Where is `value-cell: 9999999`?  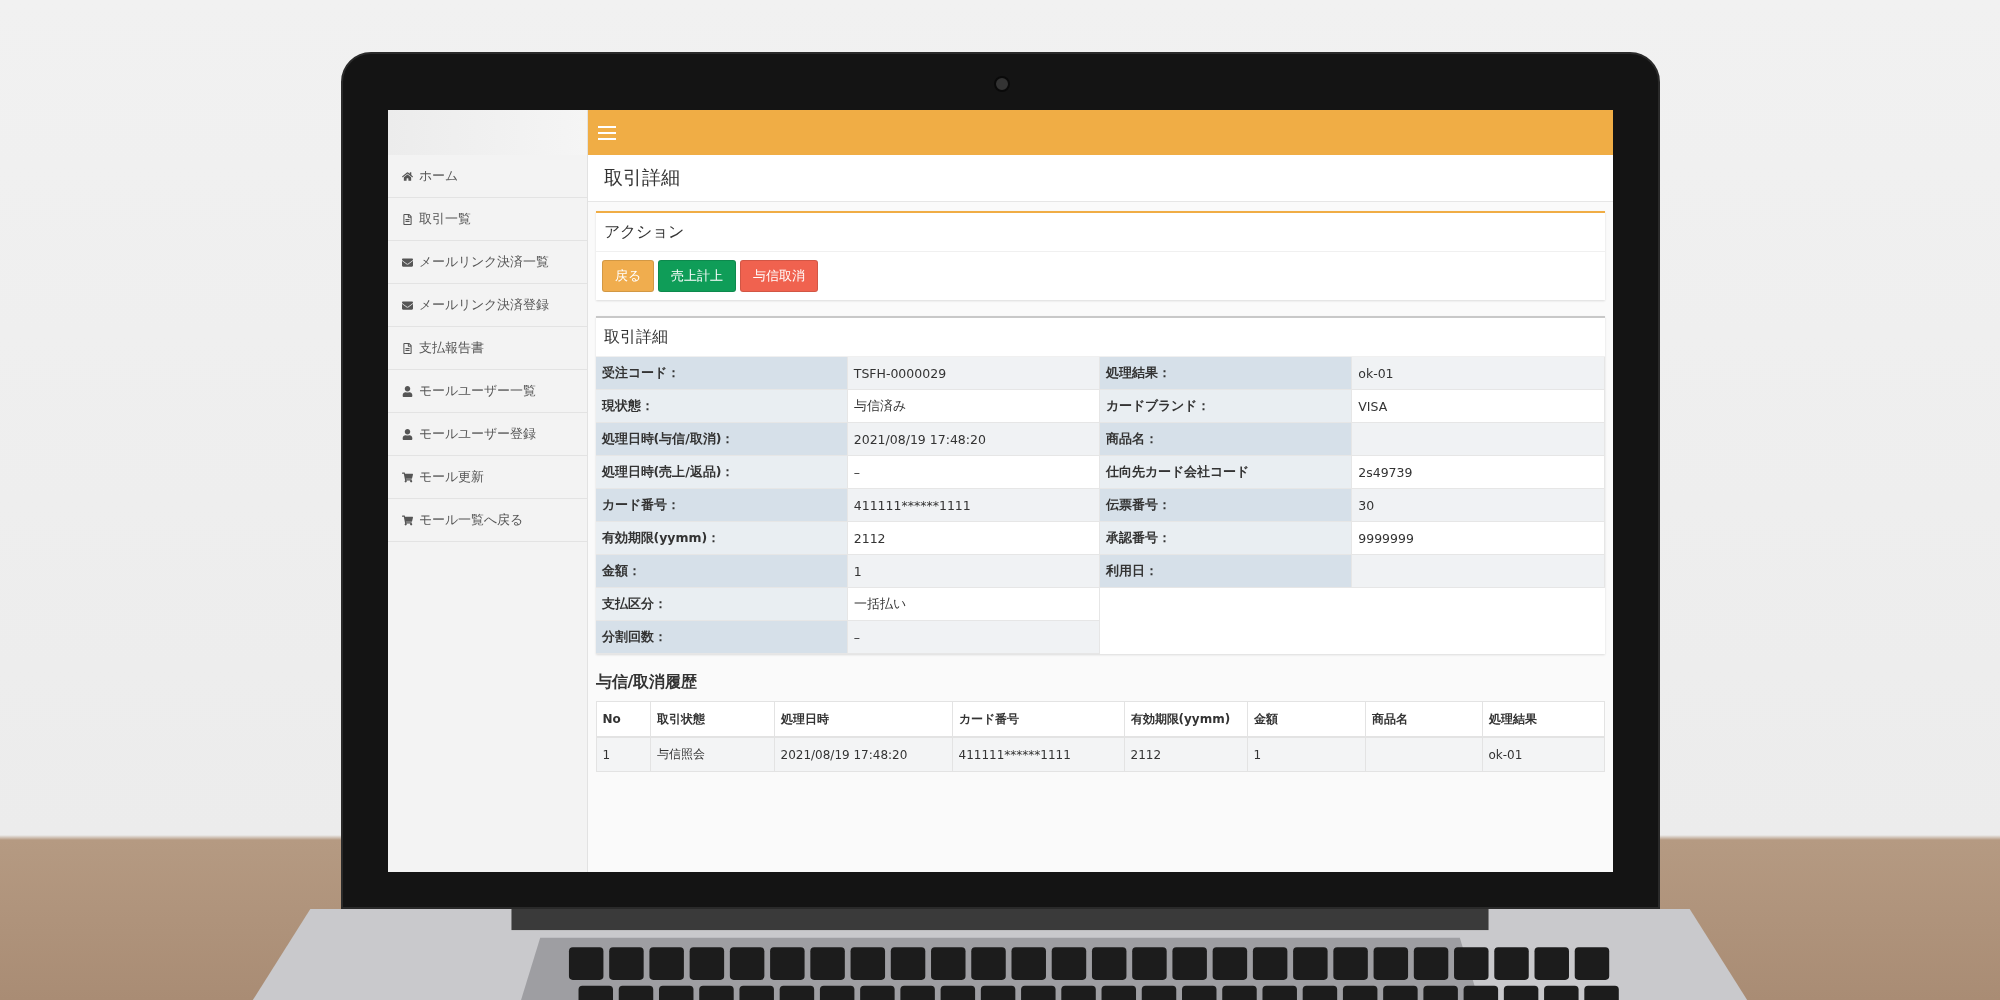
value-cell: 9999999 is located at coordinates (1478, 538).